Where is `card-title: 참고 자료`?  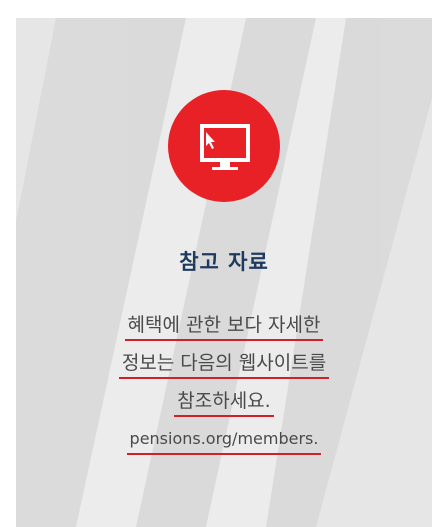 card-title: 참고 자료 is located at coordinates (224, 262).